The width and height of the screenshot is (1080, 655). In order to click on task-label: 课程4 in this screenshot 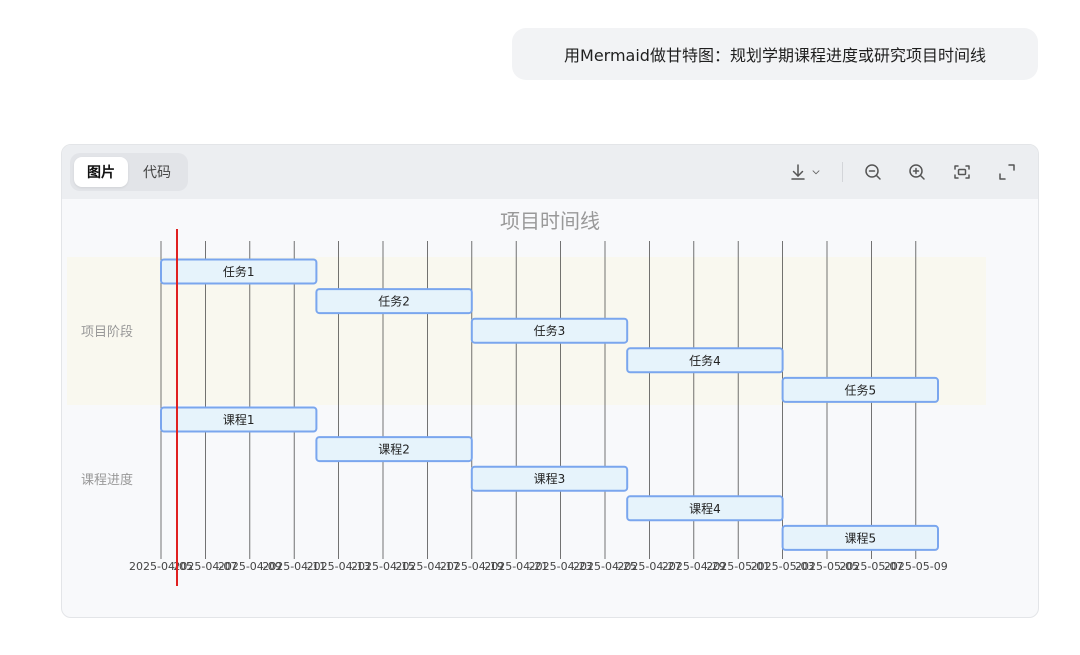, I will do `click(705, 508)`.